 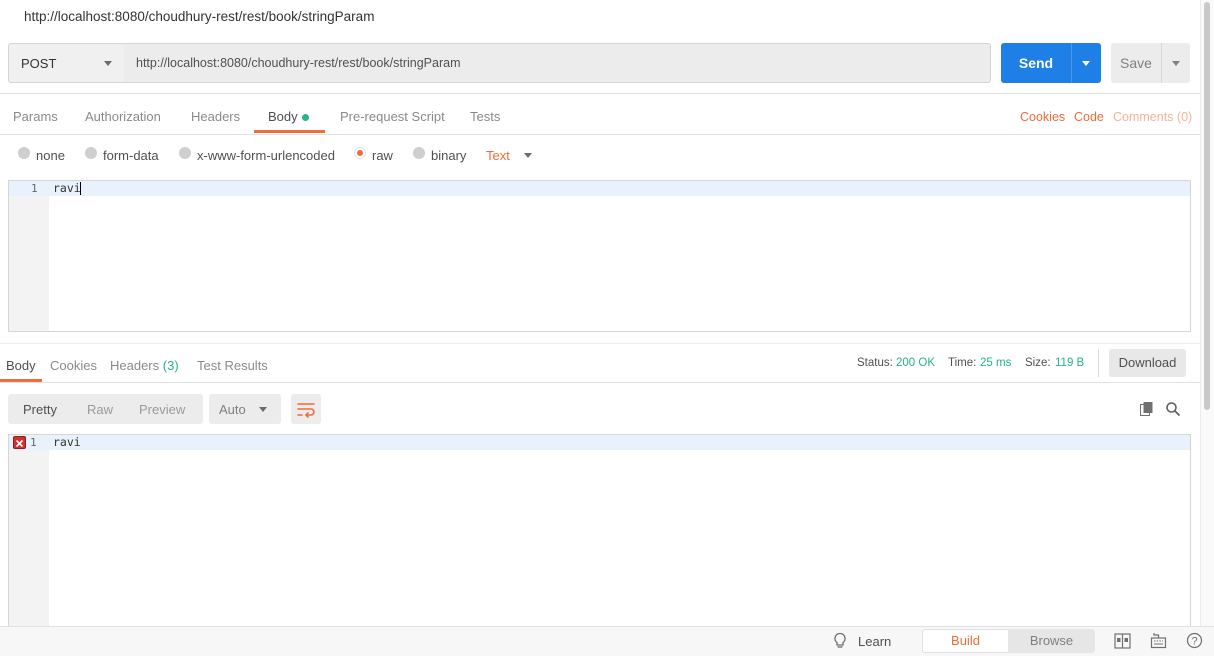 I want to click on two-pane-view-icon, so click(x=1122, y=641).